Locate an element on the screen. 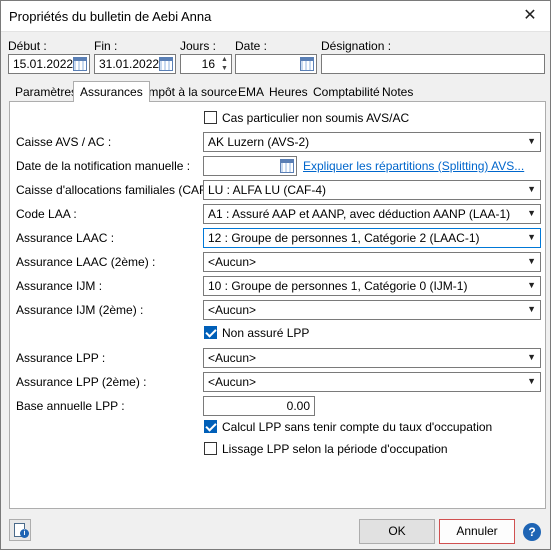  debut-label: Début : is located at coordinates (27, 46).